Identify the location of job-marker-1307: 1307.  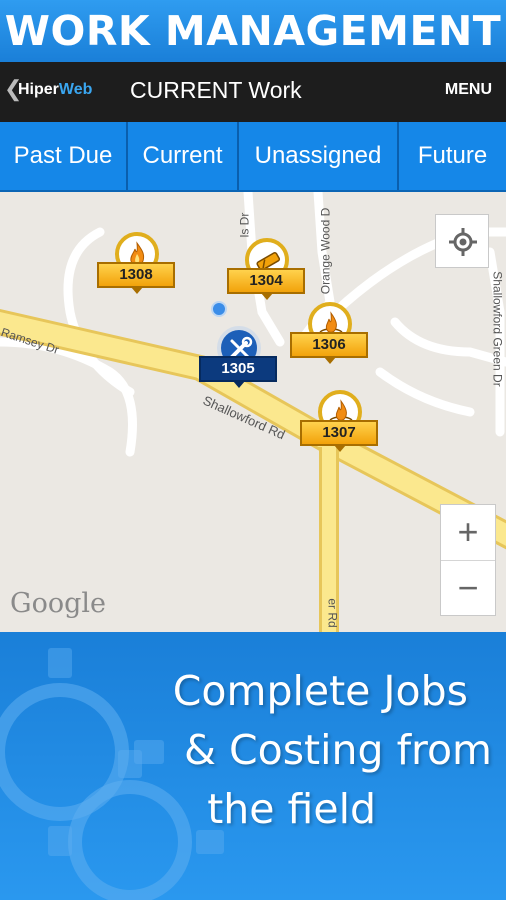
(340, 422).